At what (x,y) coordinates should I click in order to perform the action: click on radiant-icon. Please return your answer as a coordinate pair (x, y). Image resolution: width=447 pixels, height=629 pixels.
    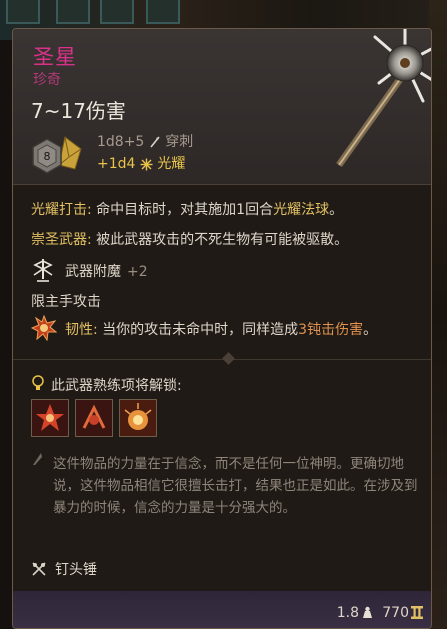
    Looking at the image, I should click on (146, 164).